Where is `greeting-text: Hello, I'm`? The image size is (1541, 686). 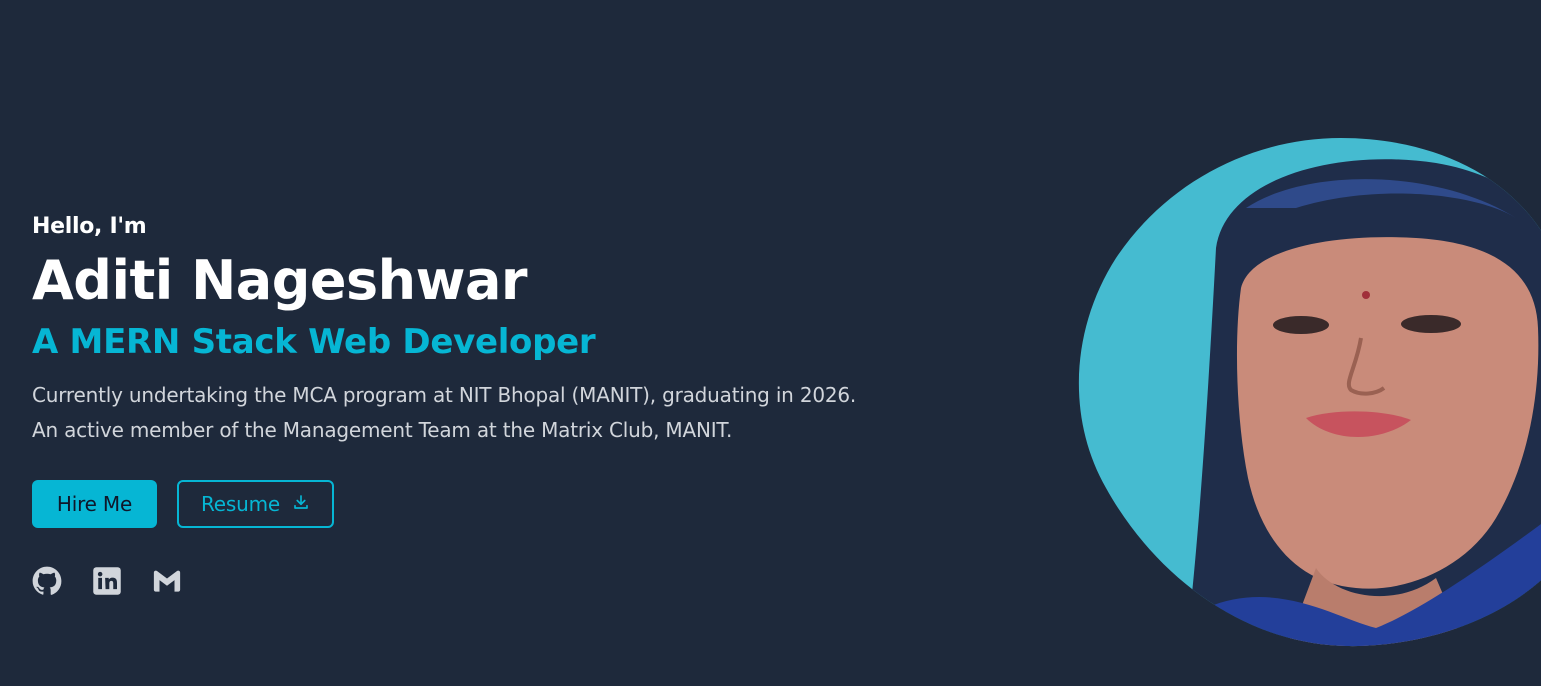 greeting-text: Hello, I'm is located at coordinates (89, 226).